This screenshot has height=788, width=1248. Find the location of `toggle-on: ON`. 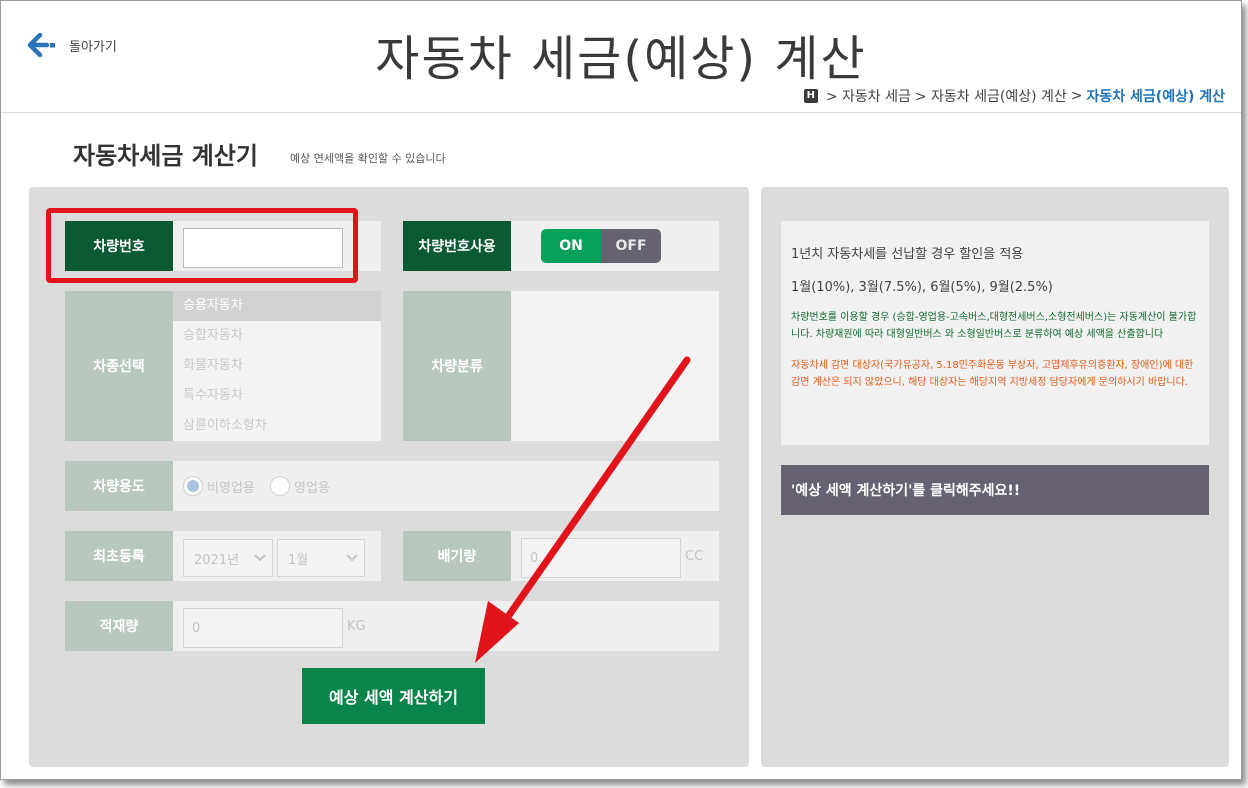

toggle-on: ON is located at coordinates (571, 246).